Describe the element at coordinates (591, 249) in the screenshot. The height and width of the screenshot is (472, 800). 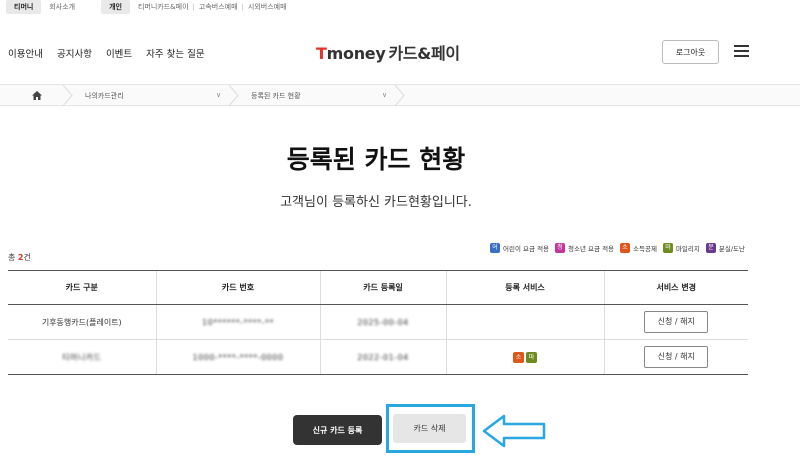
I see `legend-label: 청소년 요금 적용` at that location.